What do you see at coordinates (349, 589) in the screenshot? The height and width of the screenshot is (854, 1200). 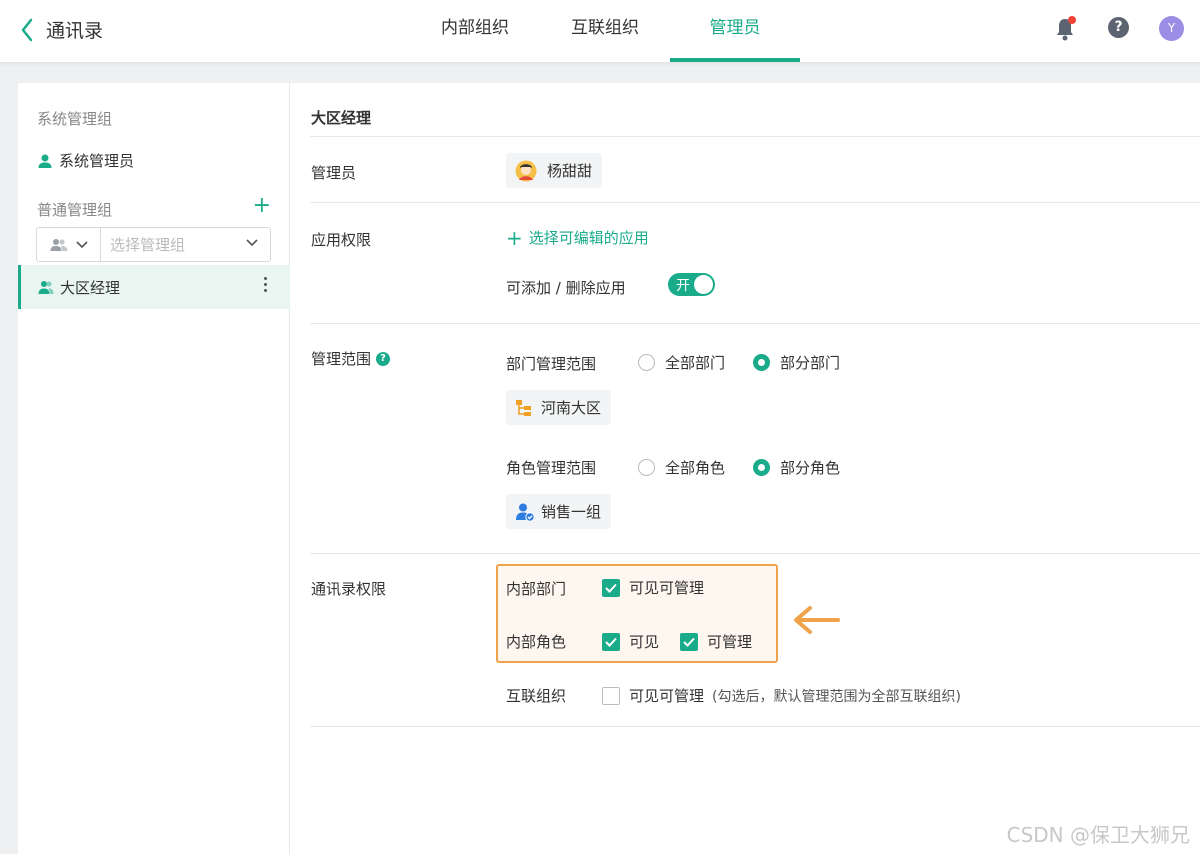 I see `contacts-permission-label: 通讯录权限` at bounding box center [349, 589].